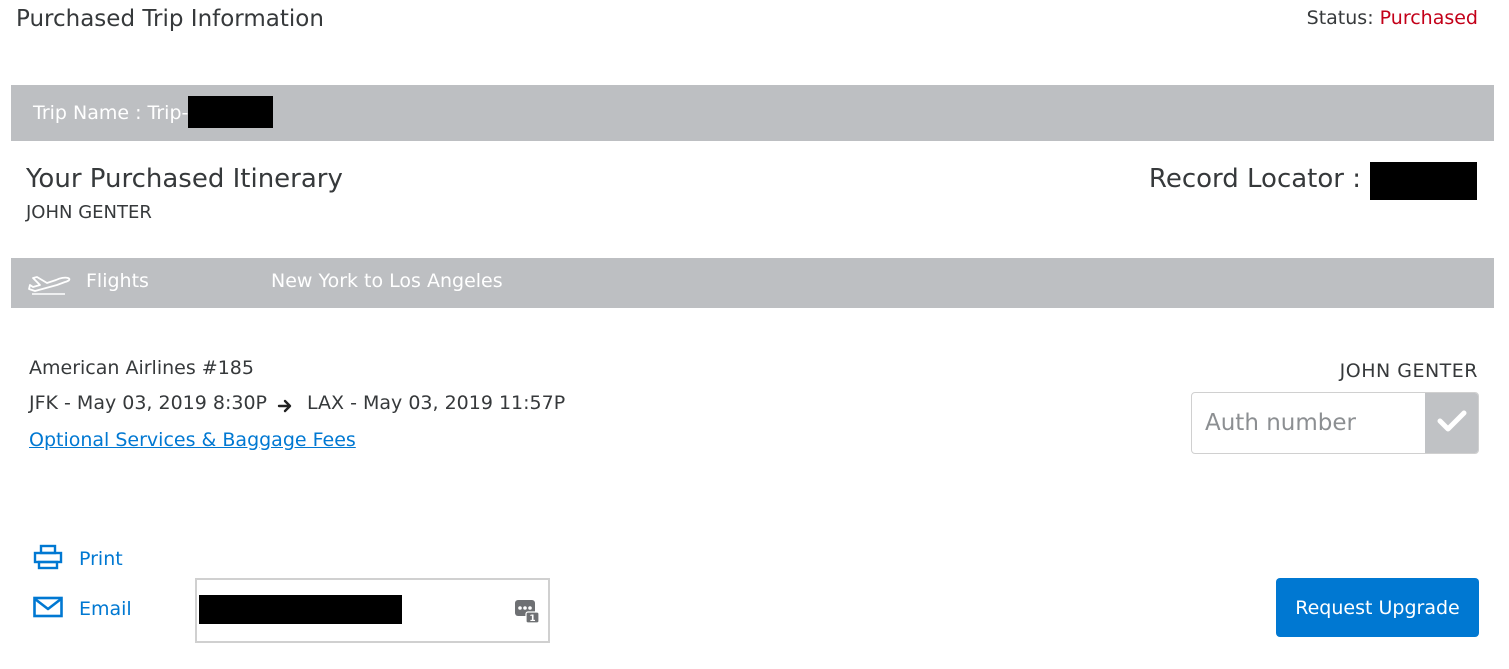 The width and height of the screenshot is (1509, 669). Describe the element at coordinates (48, 559) in the screenshot. I see `printer-icon` at that location.